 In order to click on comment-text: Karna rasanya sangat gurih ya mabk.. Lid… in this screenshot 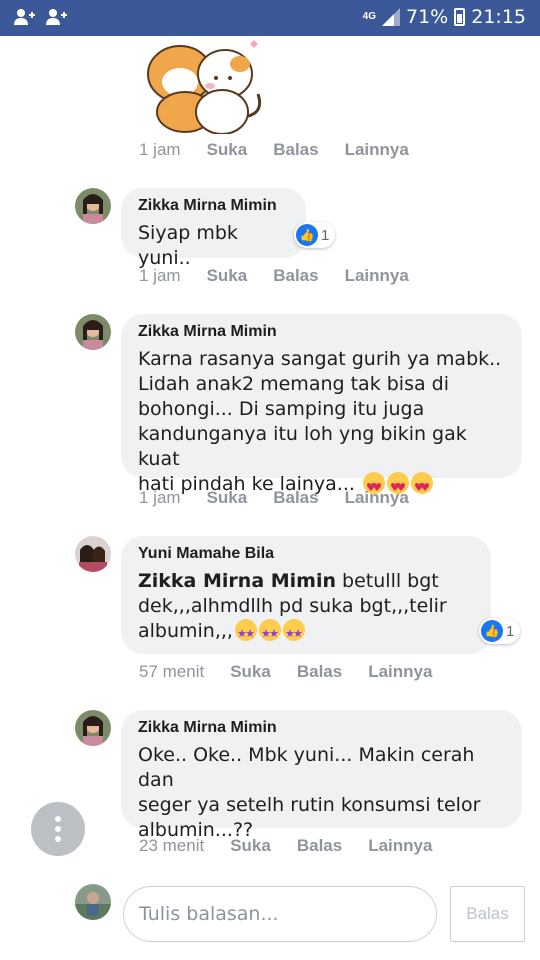, I will do `click(321, 423)`.